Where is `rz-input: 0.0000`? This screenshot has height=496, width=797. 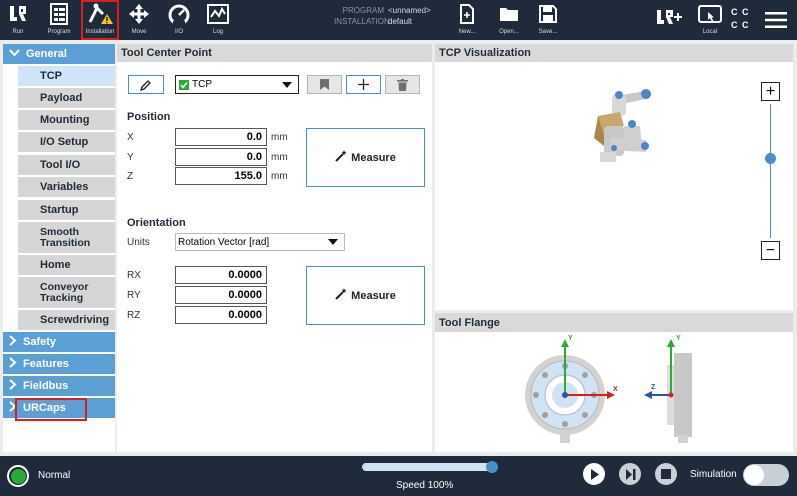 rz-input: 0.0000 is located at coordinates (221, 315).